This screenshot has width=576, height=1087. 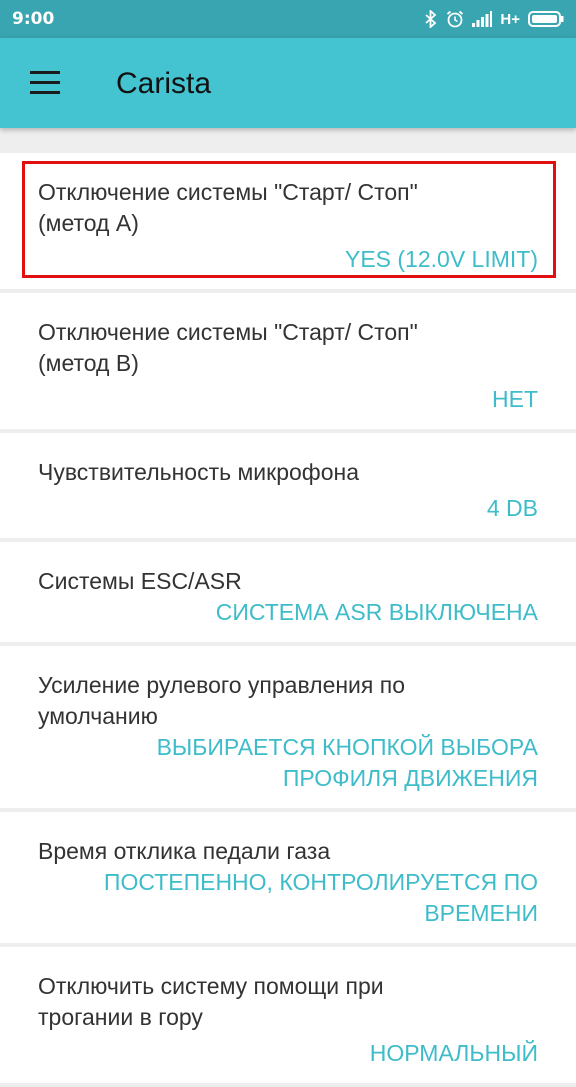 What do you see at coordinates (288, 19) in the screenshot?
I see `status-bar: 9:00 H+` at bounding box center [288, 19].